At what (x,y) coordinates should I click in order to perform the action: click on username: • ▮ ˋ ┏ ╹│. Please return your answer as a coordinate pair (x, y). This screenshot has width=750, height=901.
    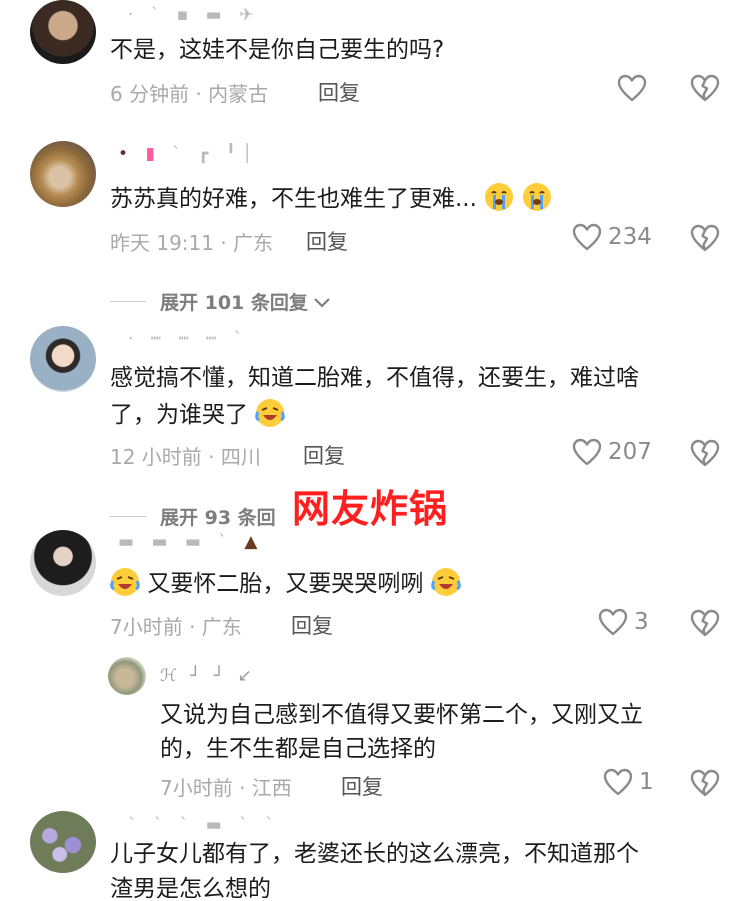
    Looking at the image, I should click on (188, 154).